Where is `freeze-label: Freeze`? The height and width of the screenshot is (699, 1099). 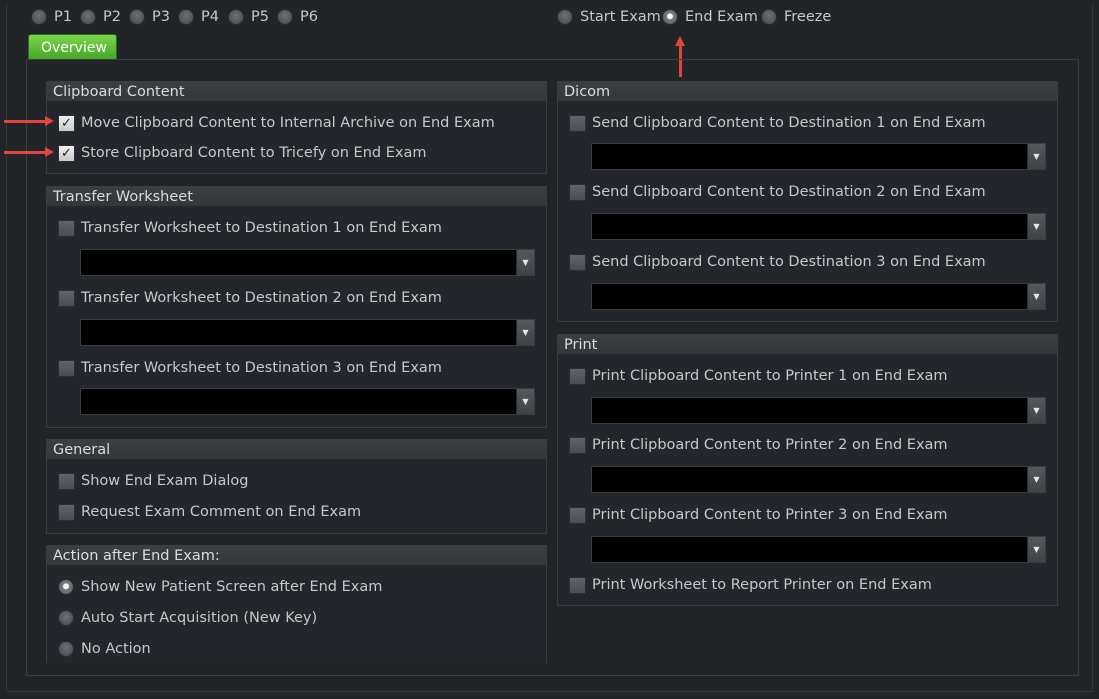 freeze-label: Freeze is located at coordinates (808, 17).